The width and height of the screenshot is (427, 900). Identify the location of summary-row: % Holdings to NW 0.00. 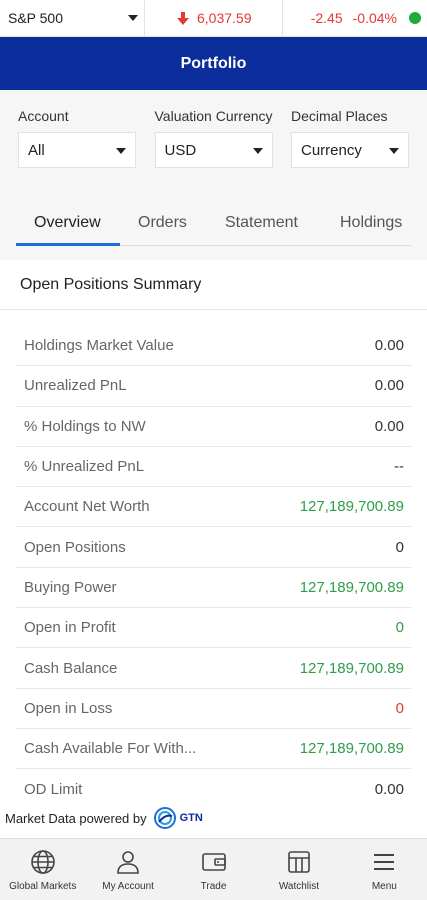
(214, 427).